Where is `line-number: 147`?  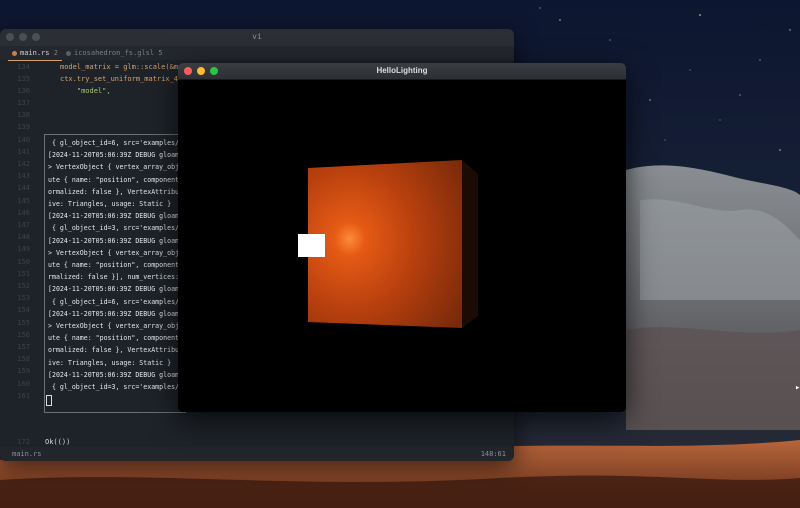 line-number: 147 is located at coordinates (23, 225).